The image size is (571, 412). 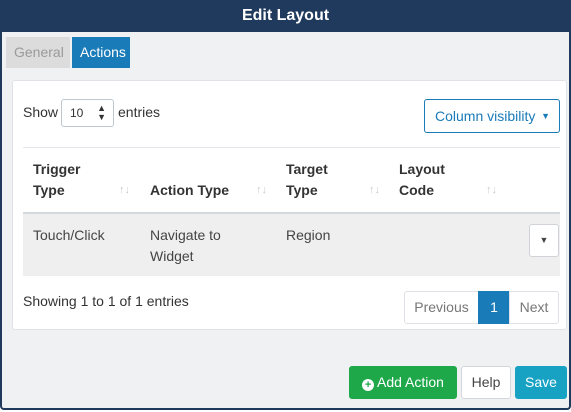 I want to click on header-line: Action Type, so click(x=190, y=190).